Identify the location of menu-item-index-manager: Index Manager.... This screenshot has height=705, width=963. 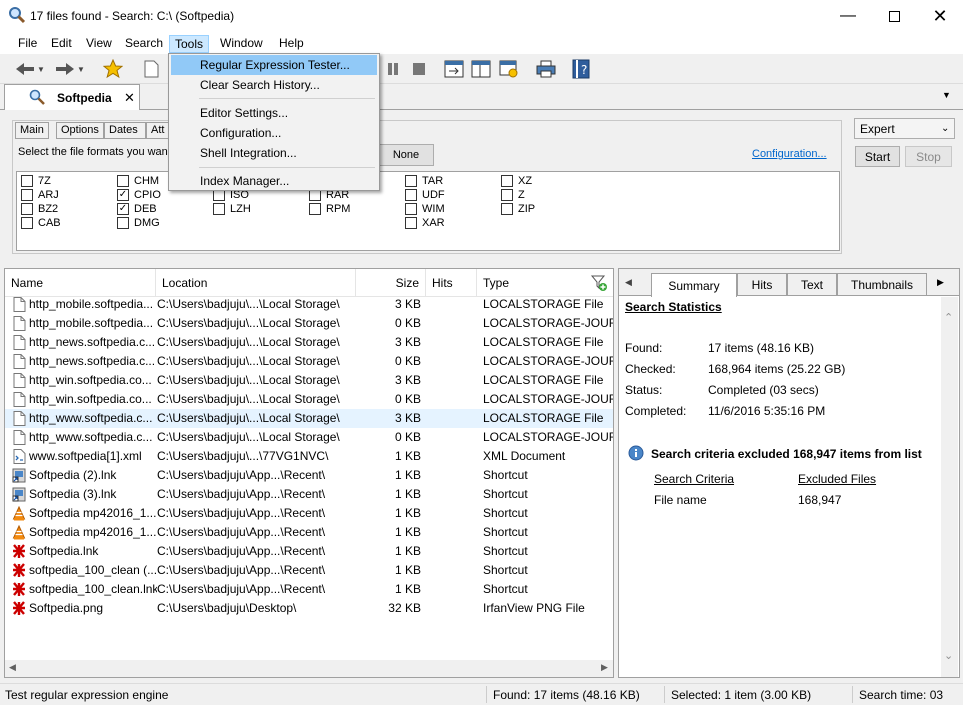
(274, 181).